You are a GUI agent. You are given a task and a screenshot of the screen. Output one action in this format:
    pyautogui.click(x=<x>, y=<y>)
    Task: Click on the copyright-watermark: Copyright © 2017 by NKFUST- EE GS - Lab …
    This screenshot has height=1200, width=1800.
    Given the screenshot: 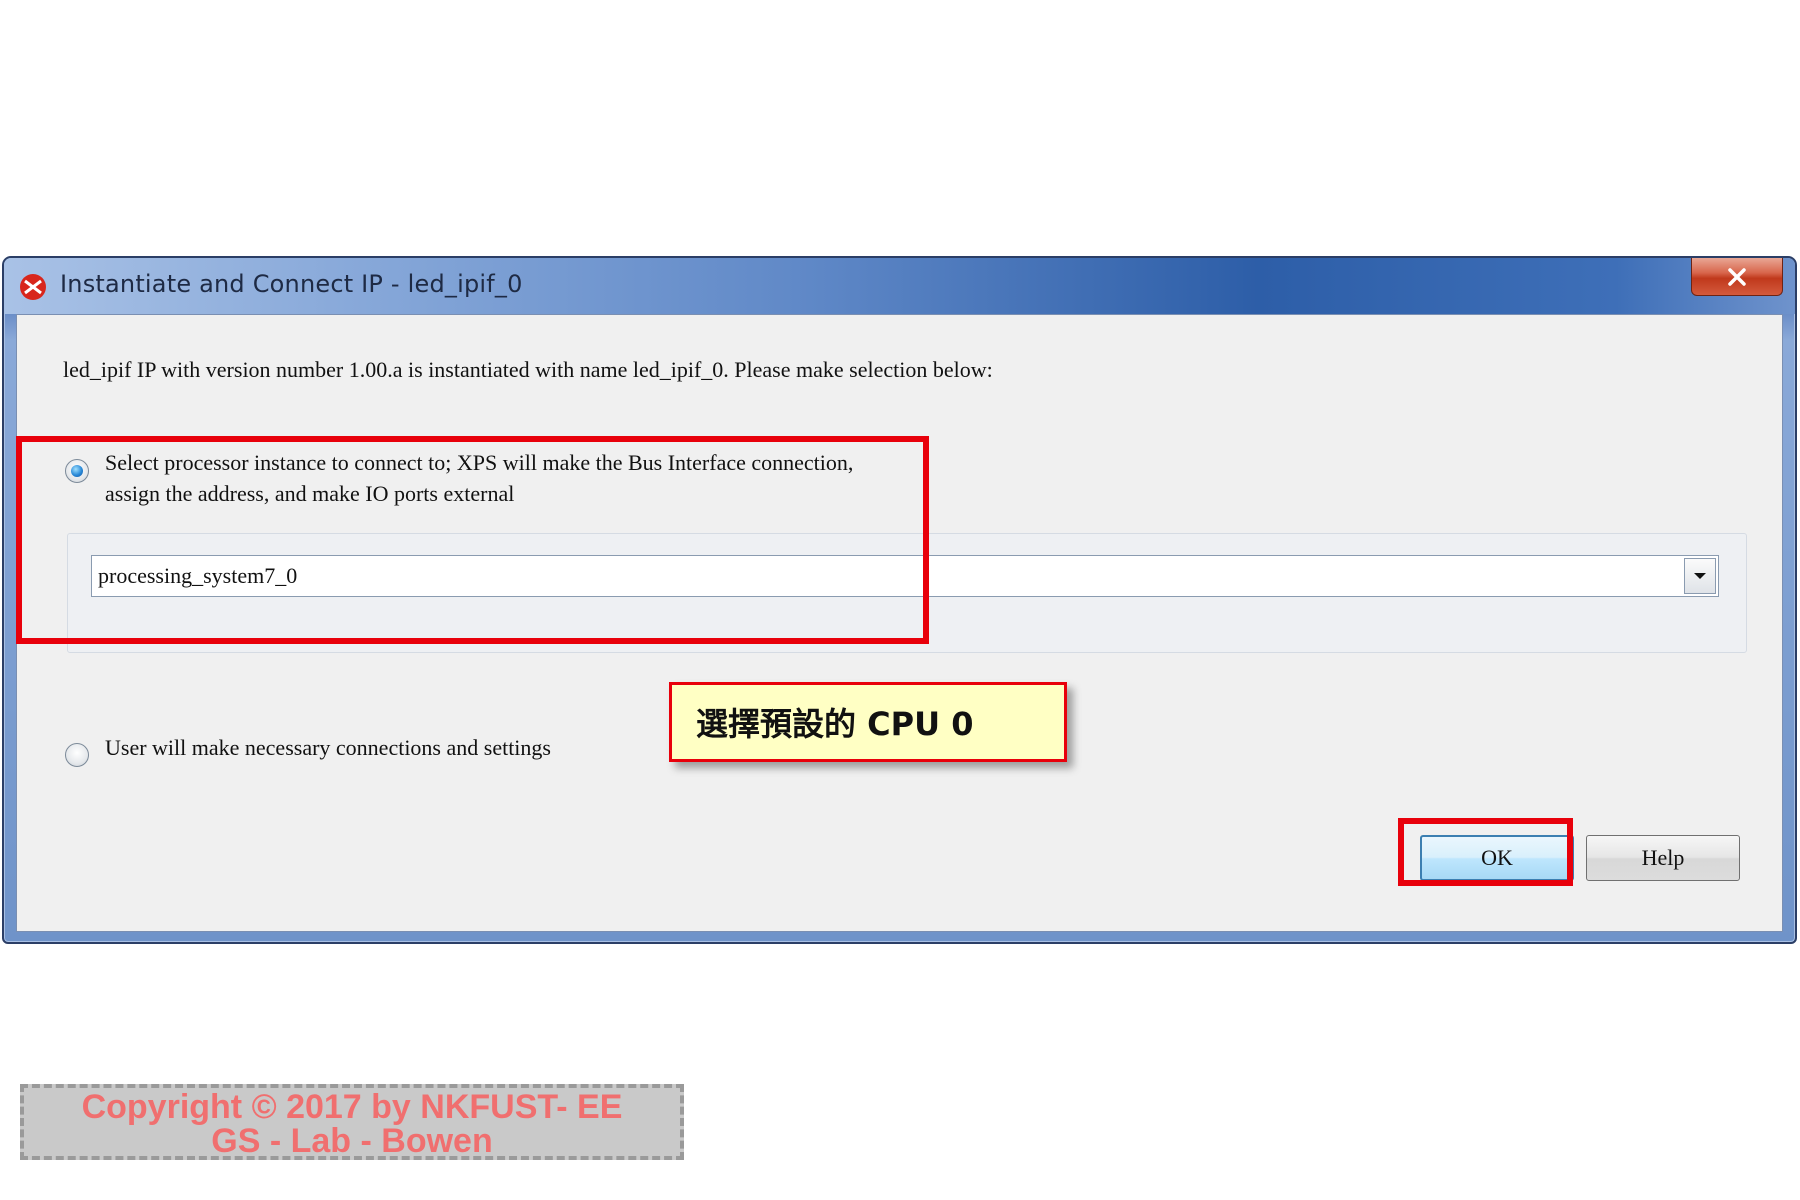 What is the action you would take?
    pyautogui.click(x=352, y=1122)
    